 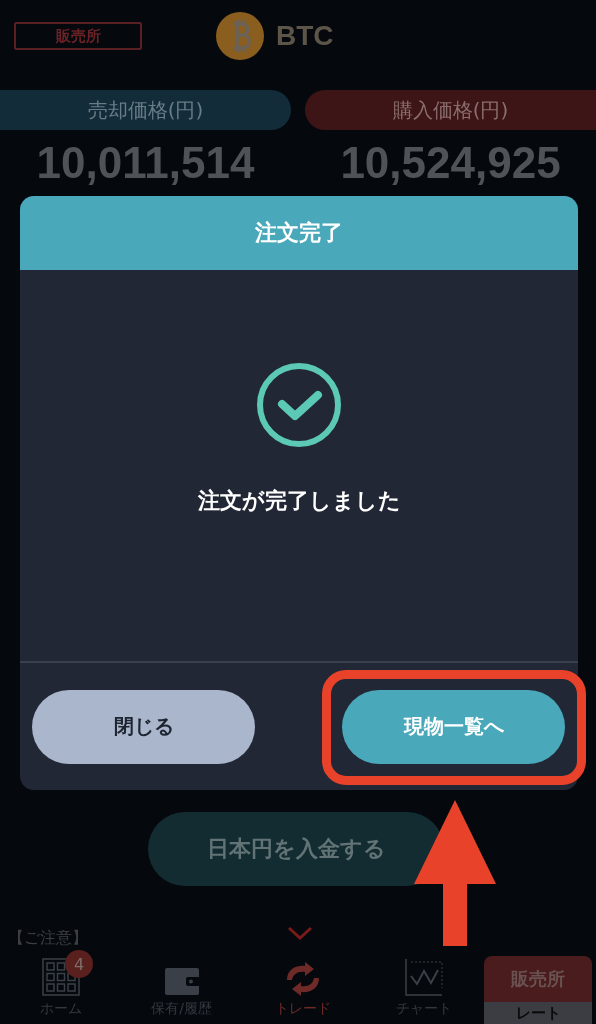 I want to click on coin-icon, so click(x=240, y=36).